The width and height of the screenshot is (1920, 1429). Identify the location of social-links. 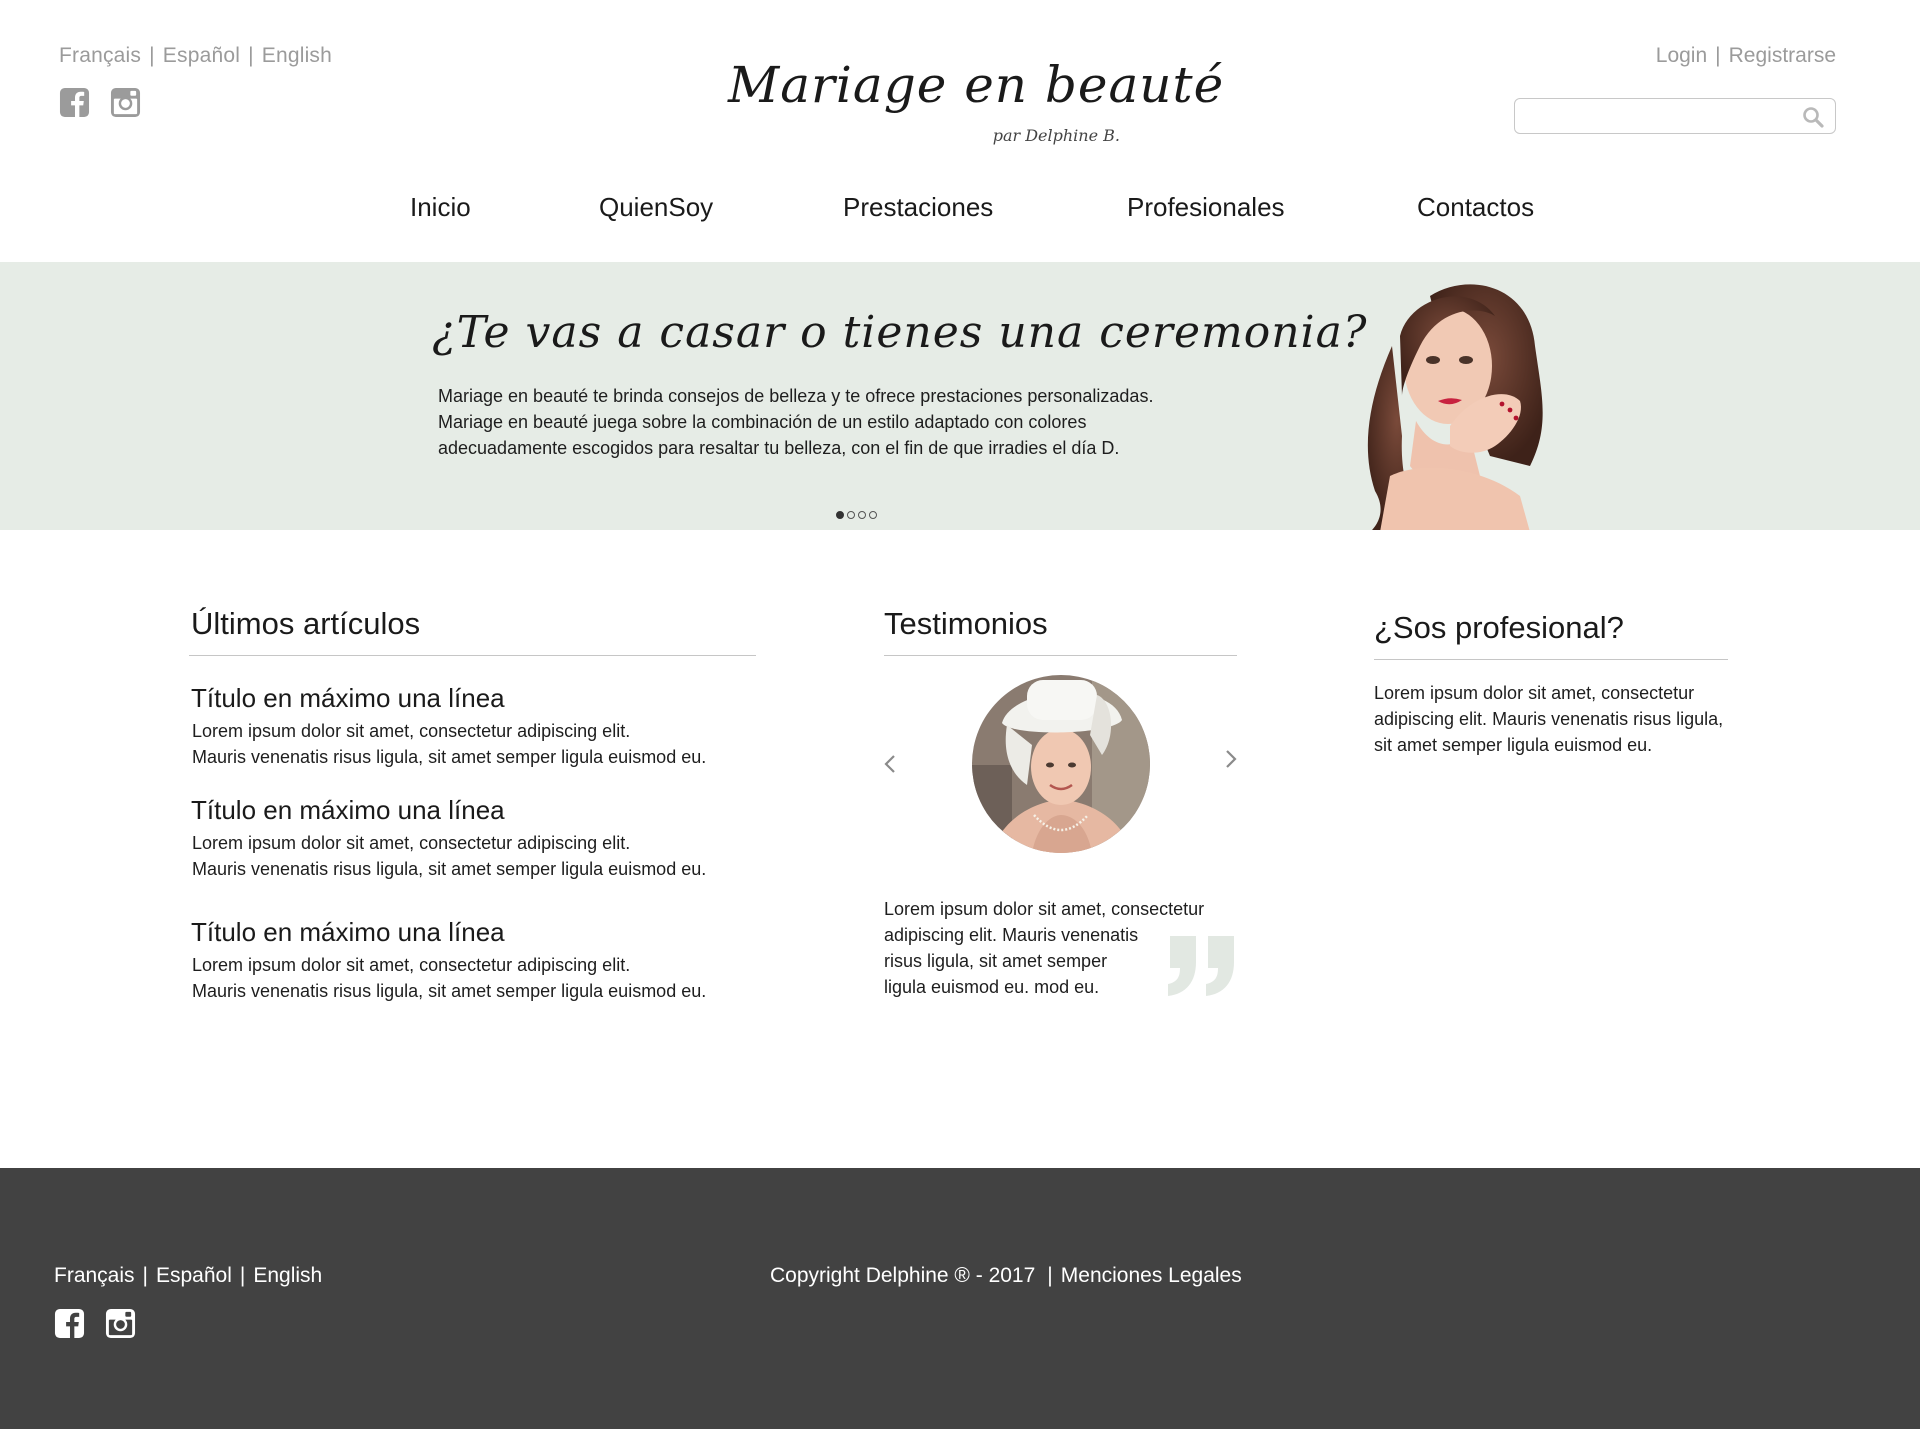
(100, 102).